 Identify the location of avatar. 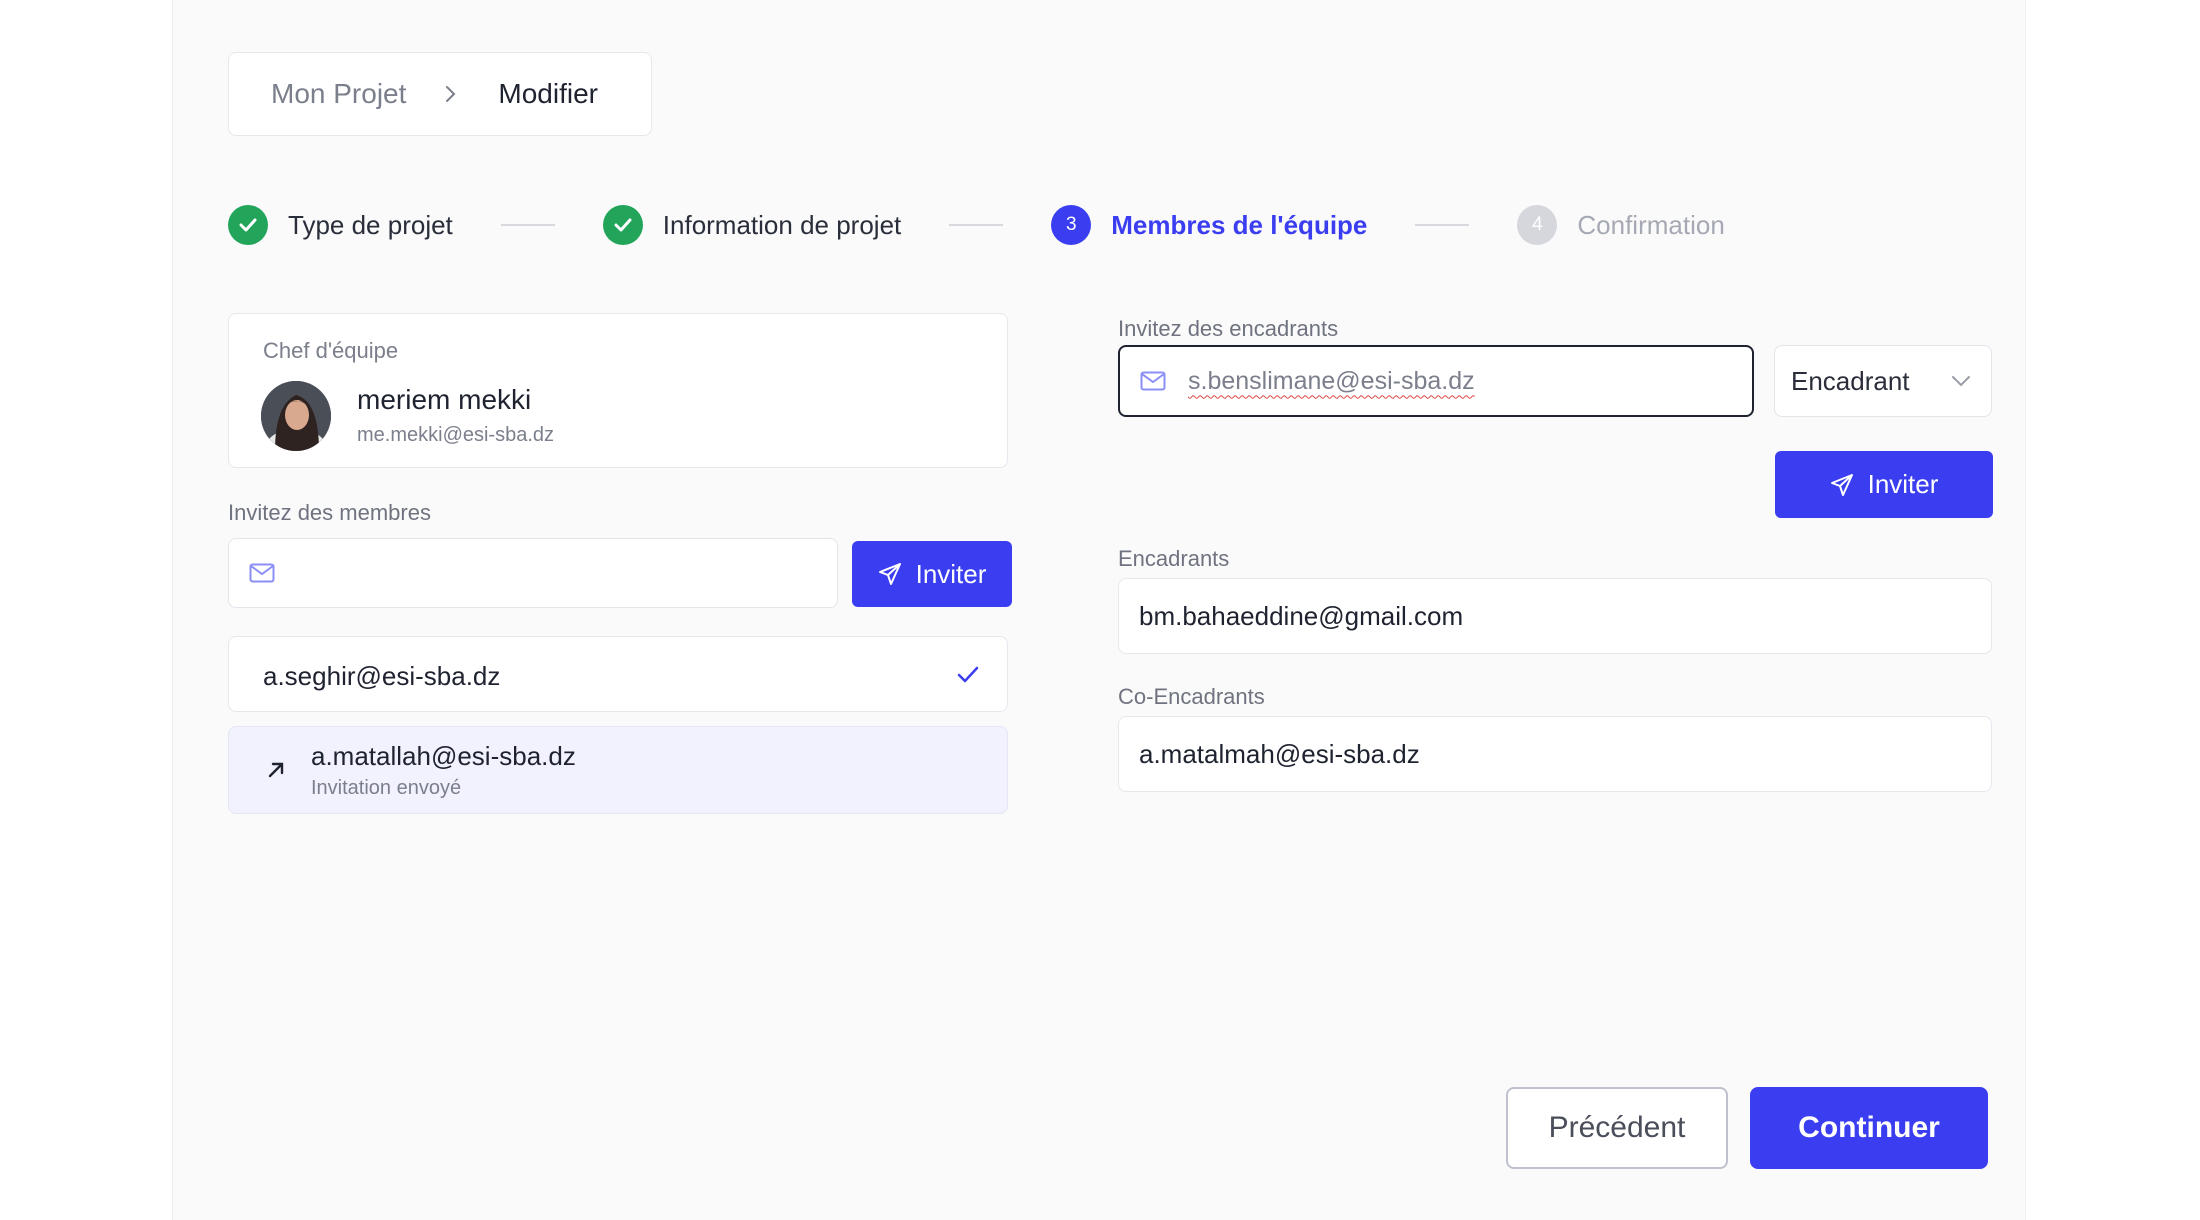
(296, 416).